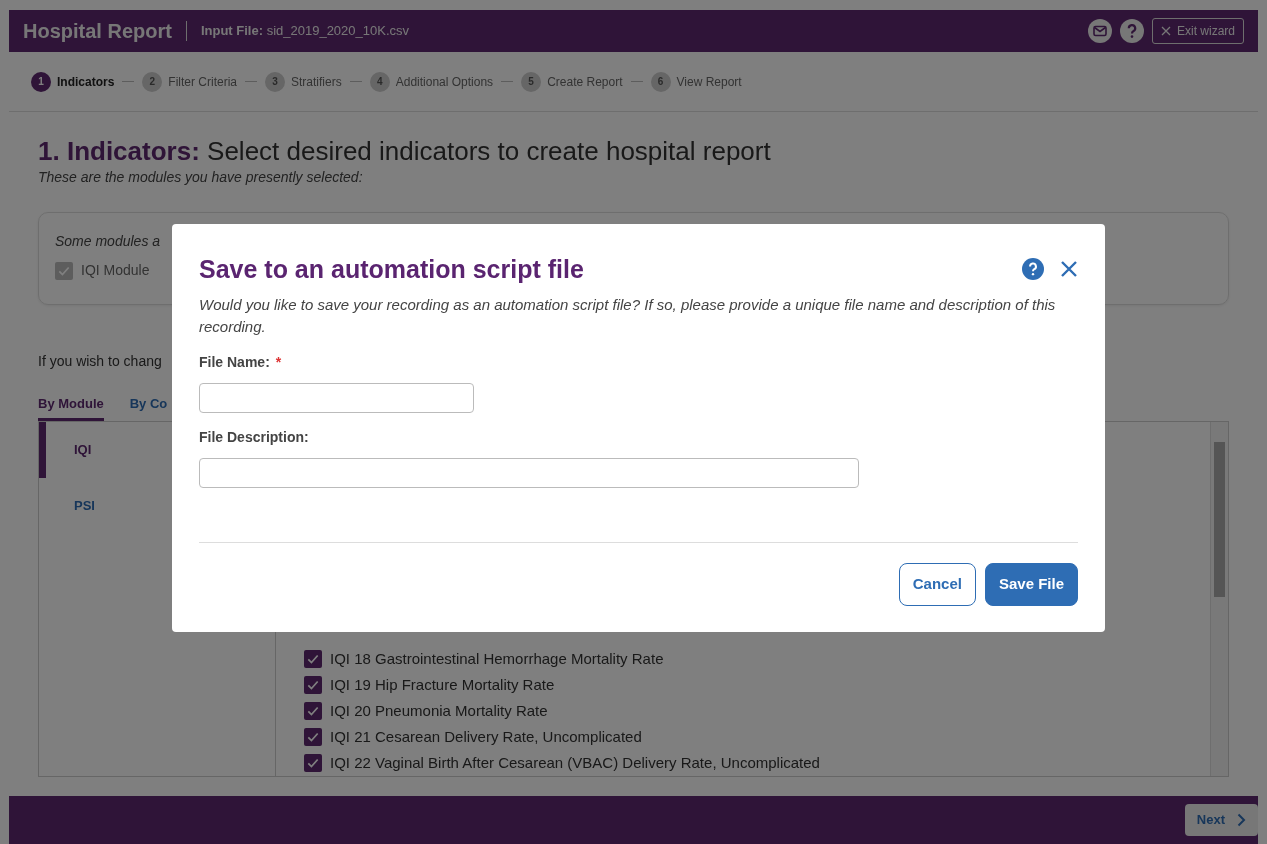 Image resolution: width=1267 pixels, height=844 pixels. What do you see at coordinates (572, 81) in the screenshot?
I see `wizard-step: 5 Create Report` at bounding box center [572, 81].